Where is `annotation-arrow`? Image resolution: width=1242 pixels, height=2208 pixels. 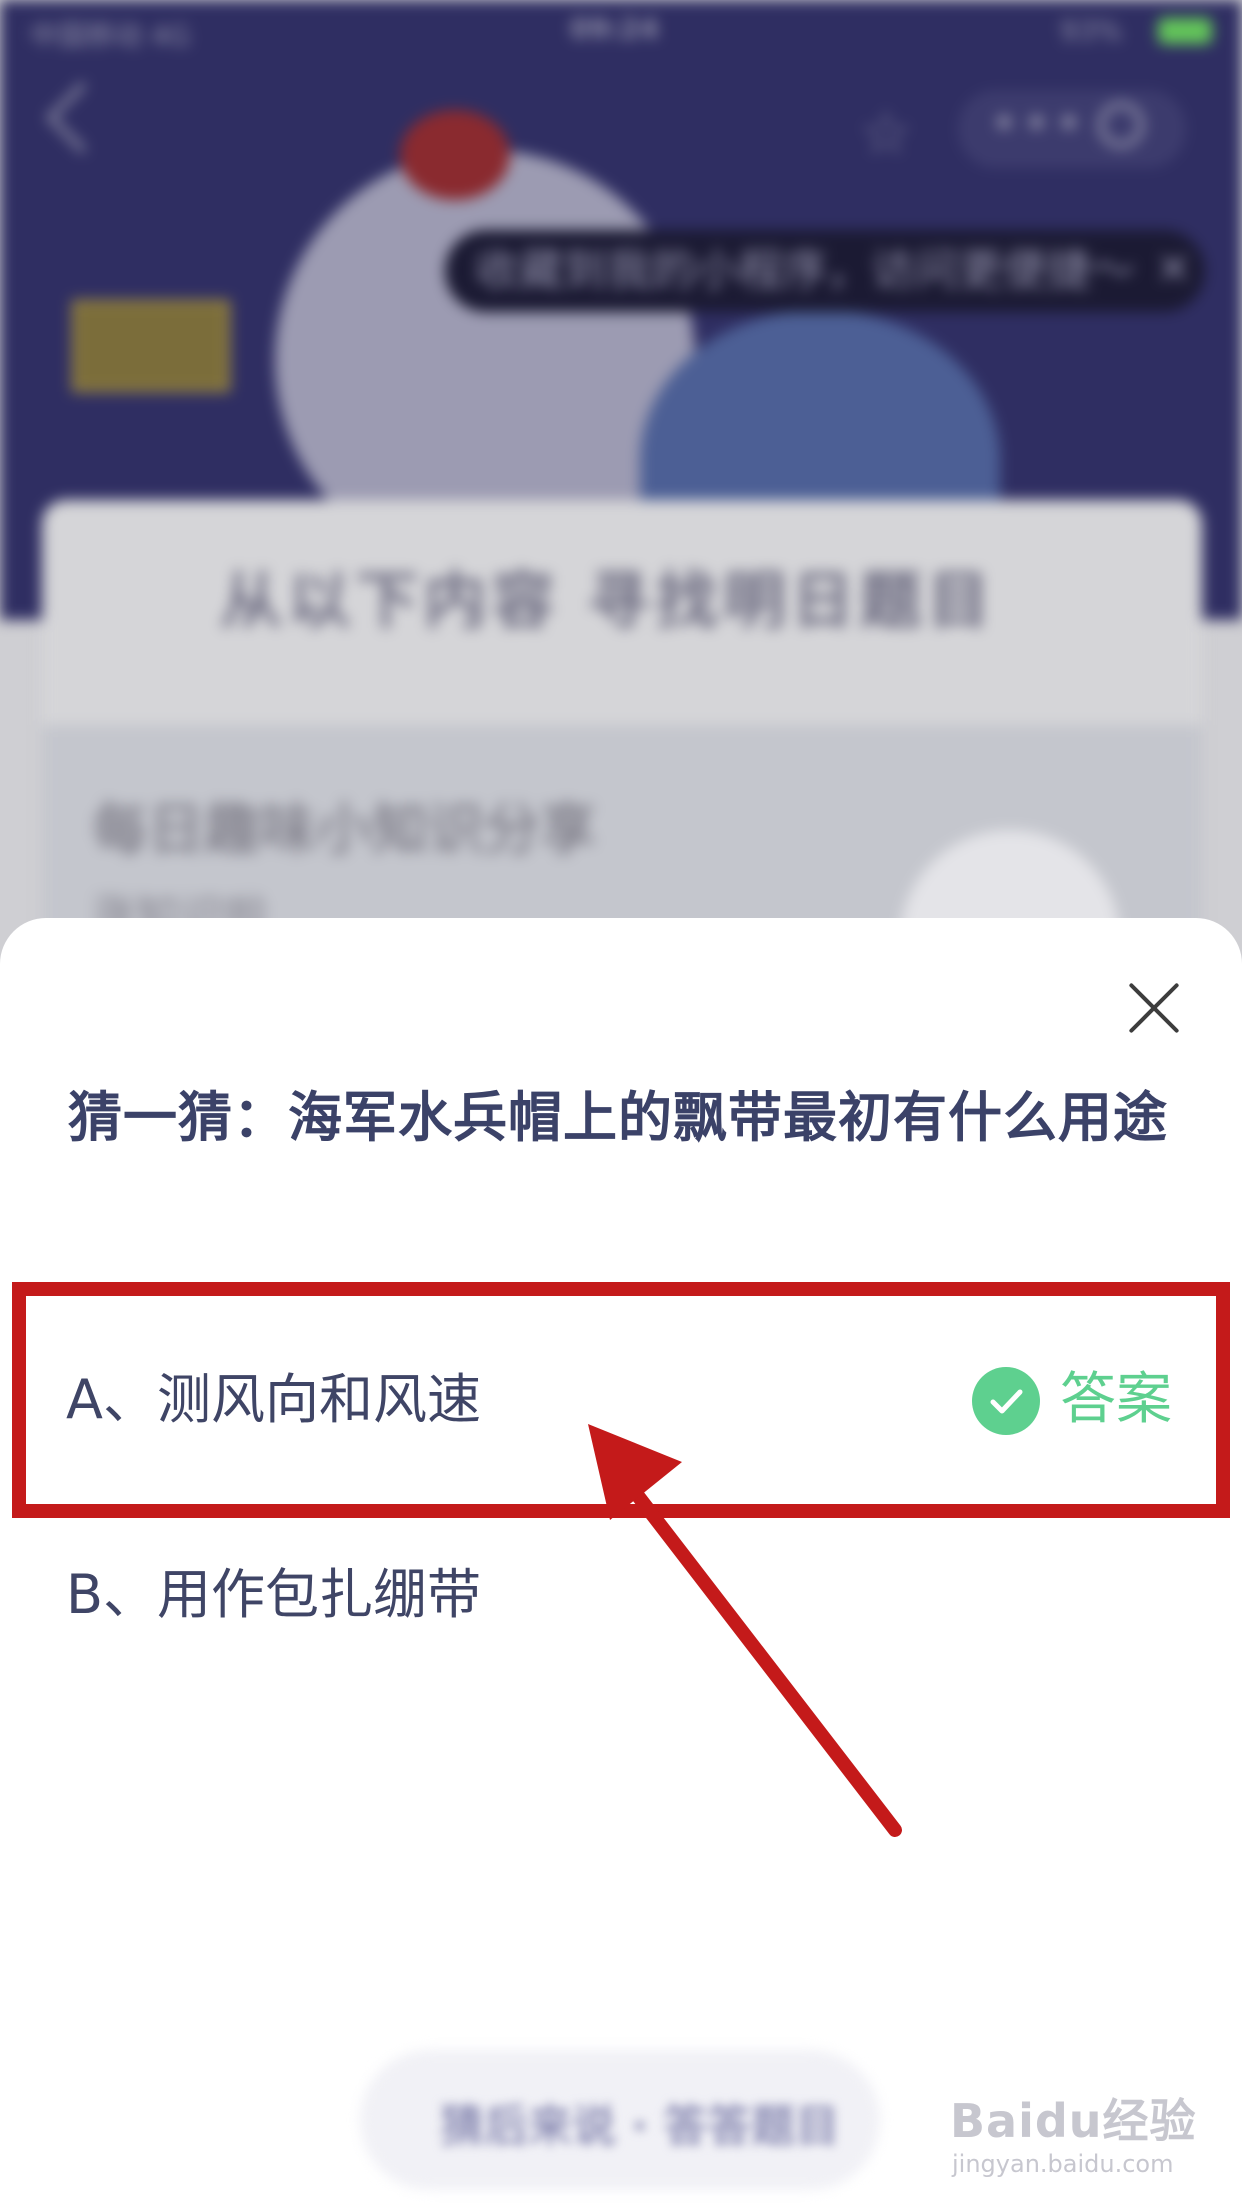 annotation-arrow is located at coordinates (745, 1630).